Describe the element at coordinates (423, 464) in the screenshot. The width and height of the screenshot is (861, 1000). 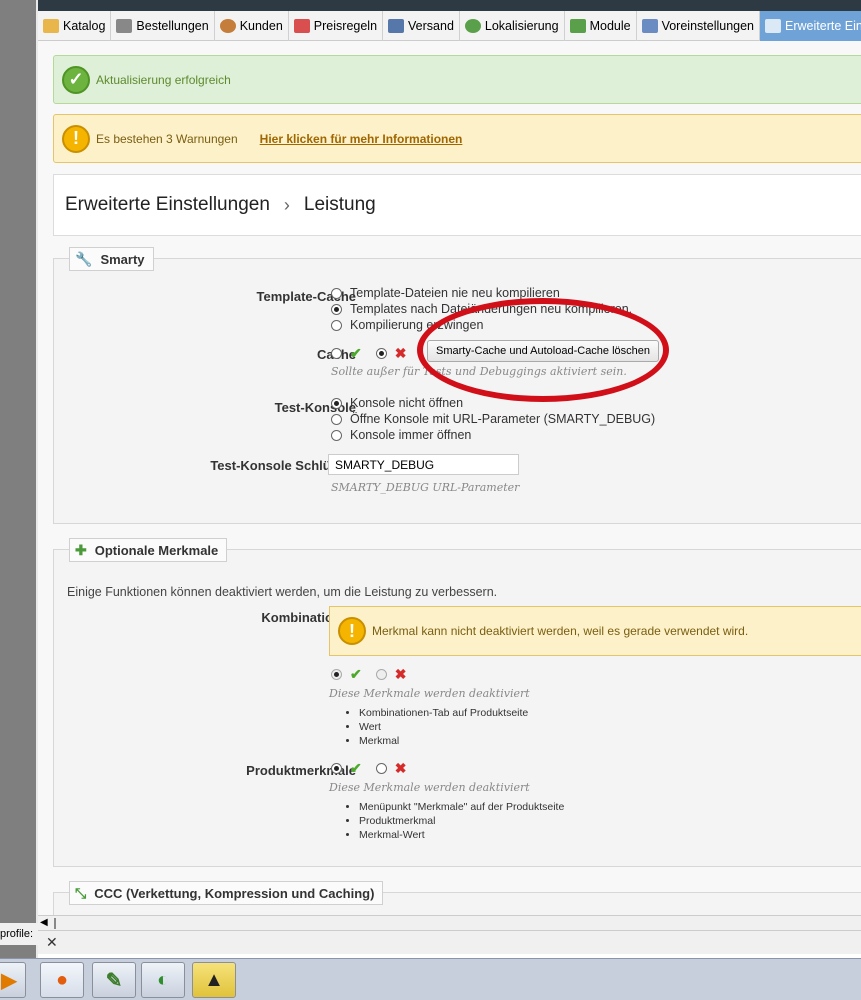
I see `test-console-key-input: SMARTY_DEBUG` at that location.